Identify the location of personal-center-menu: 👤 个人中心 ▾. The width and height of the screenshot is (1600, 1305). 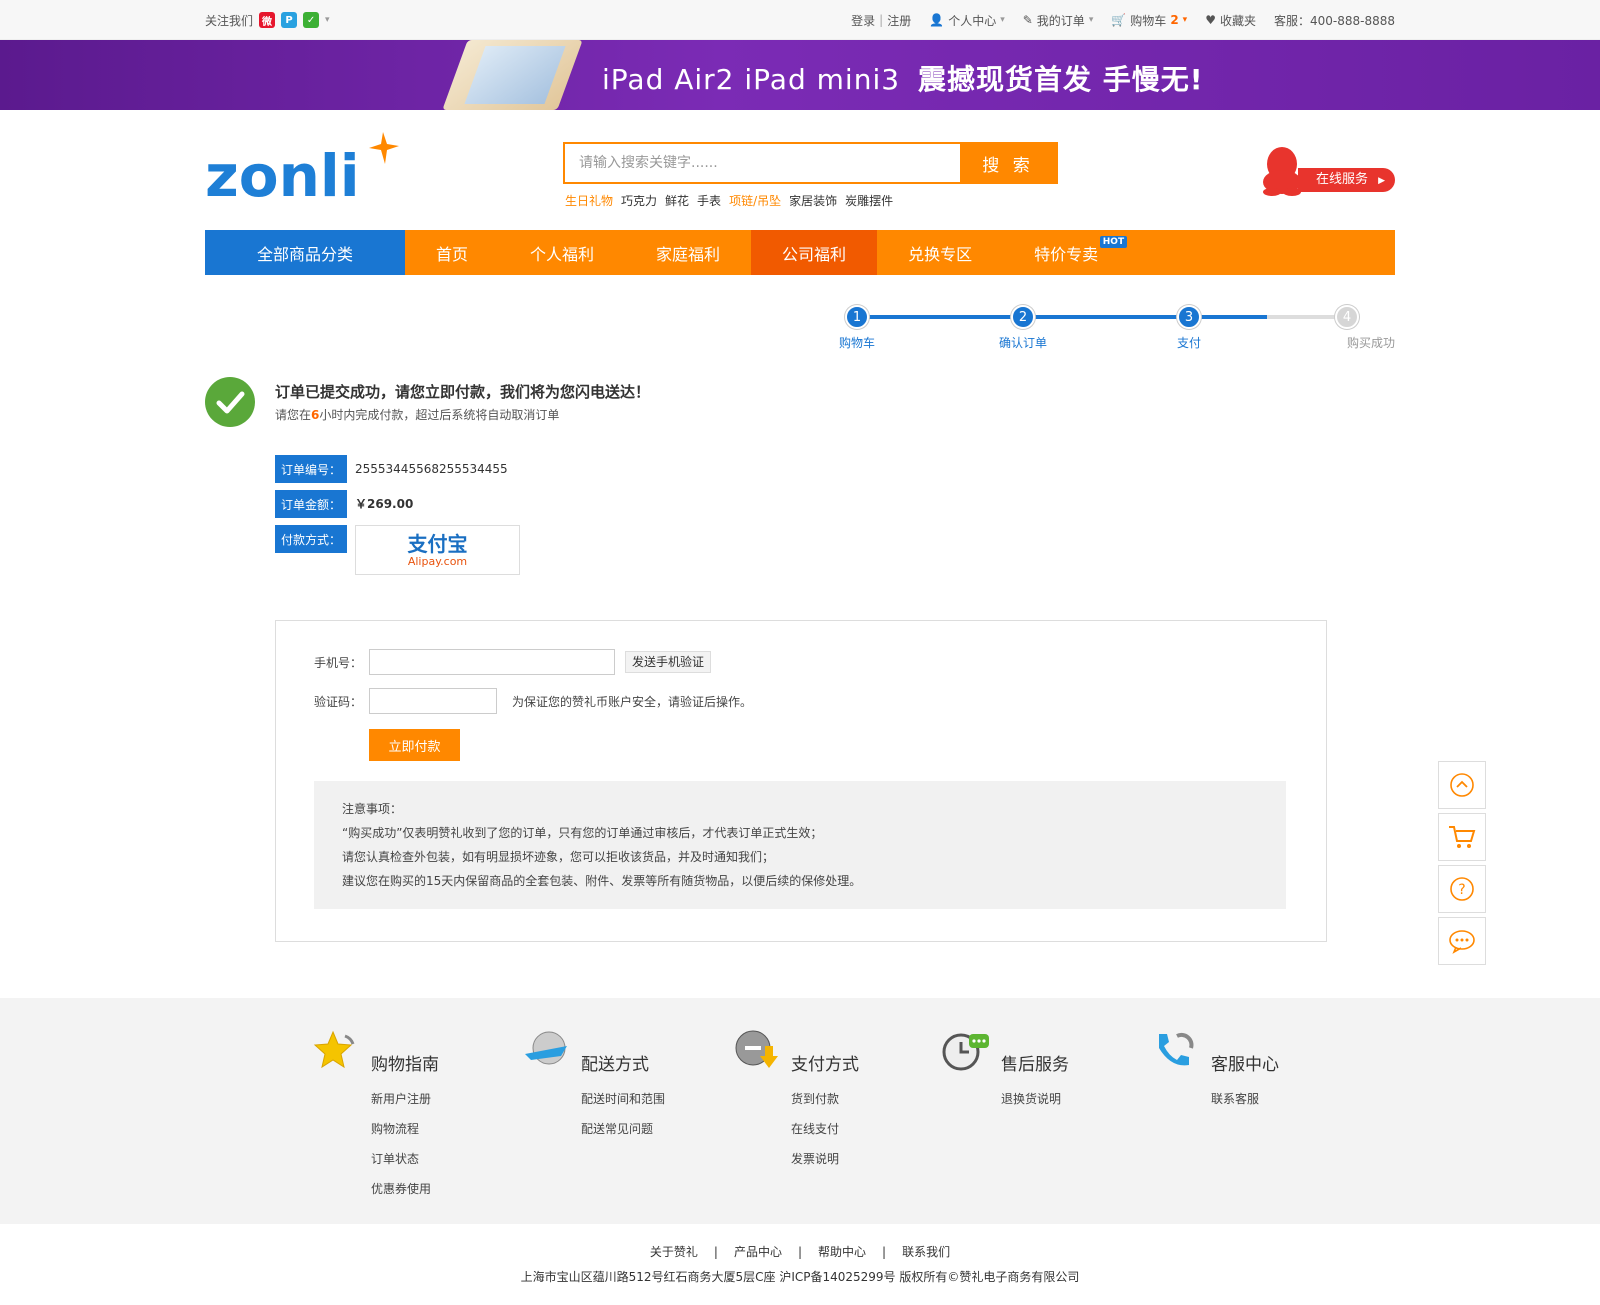
(967, 20).